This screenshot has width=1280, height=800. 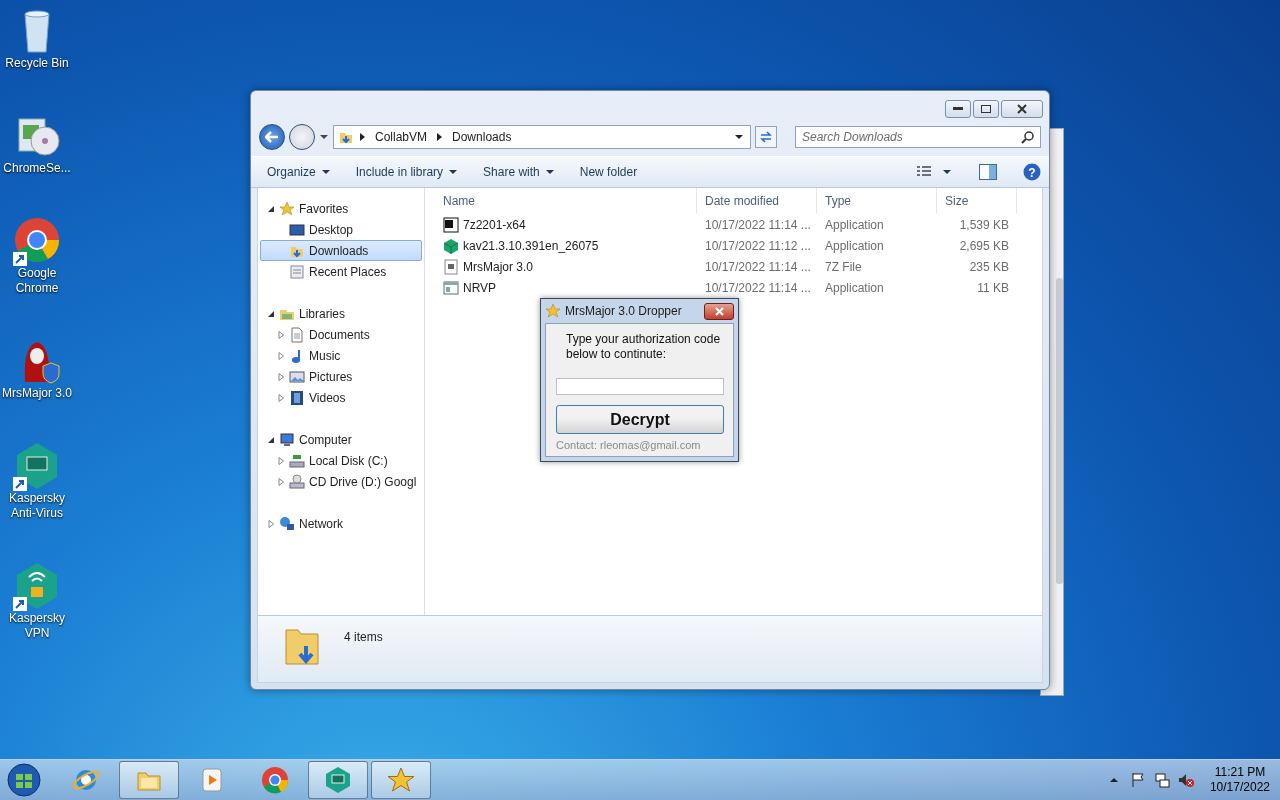 What do you see at coordinates (566, 287) in the screenshot?
I see `file-name-cell: NRVP` at bounding box center [566, 287].